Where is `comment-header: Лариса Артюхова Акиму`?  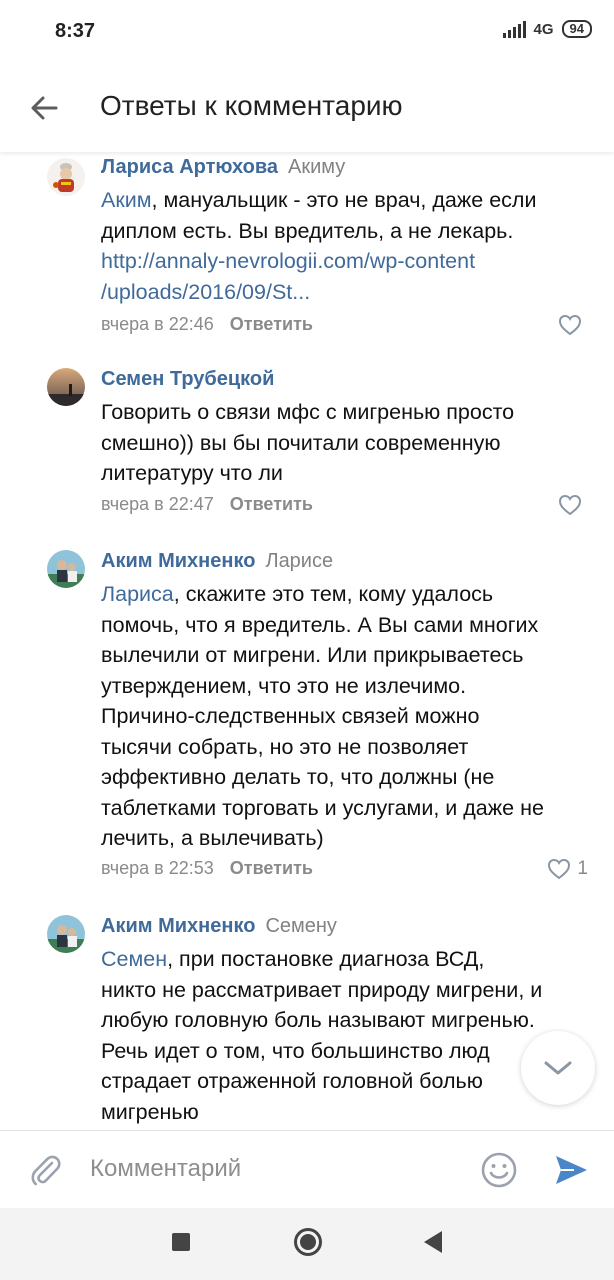 comment-header: Лариса Артюхова Акиму is located at coordinates (223, 167).